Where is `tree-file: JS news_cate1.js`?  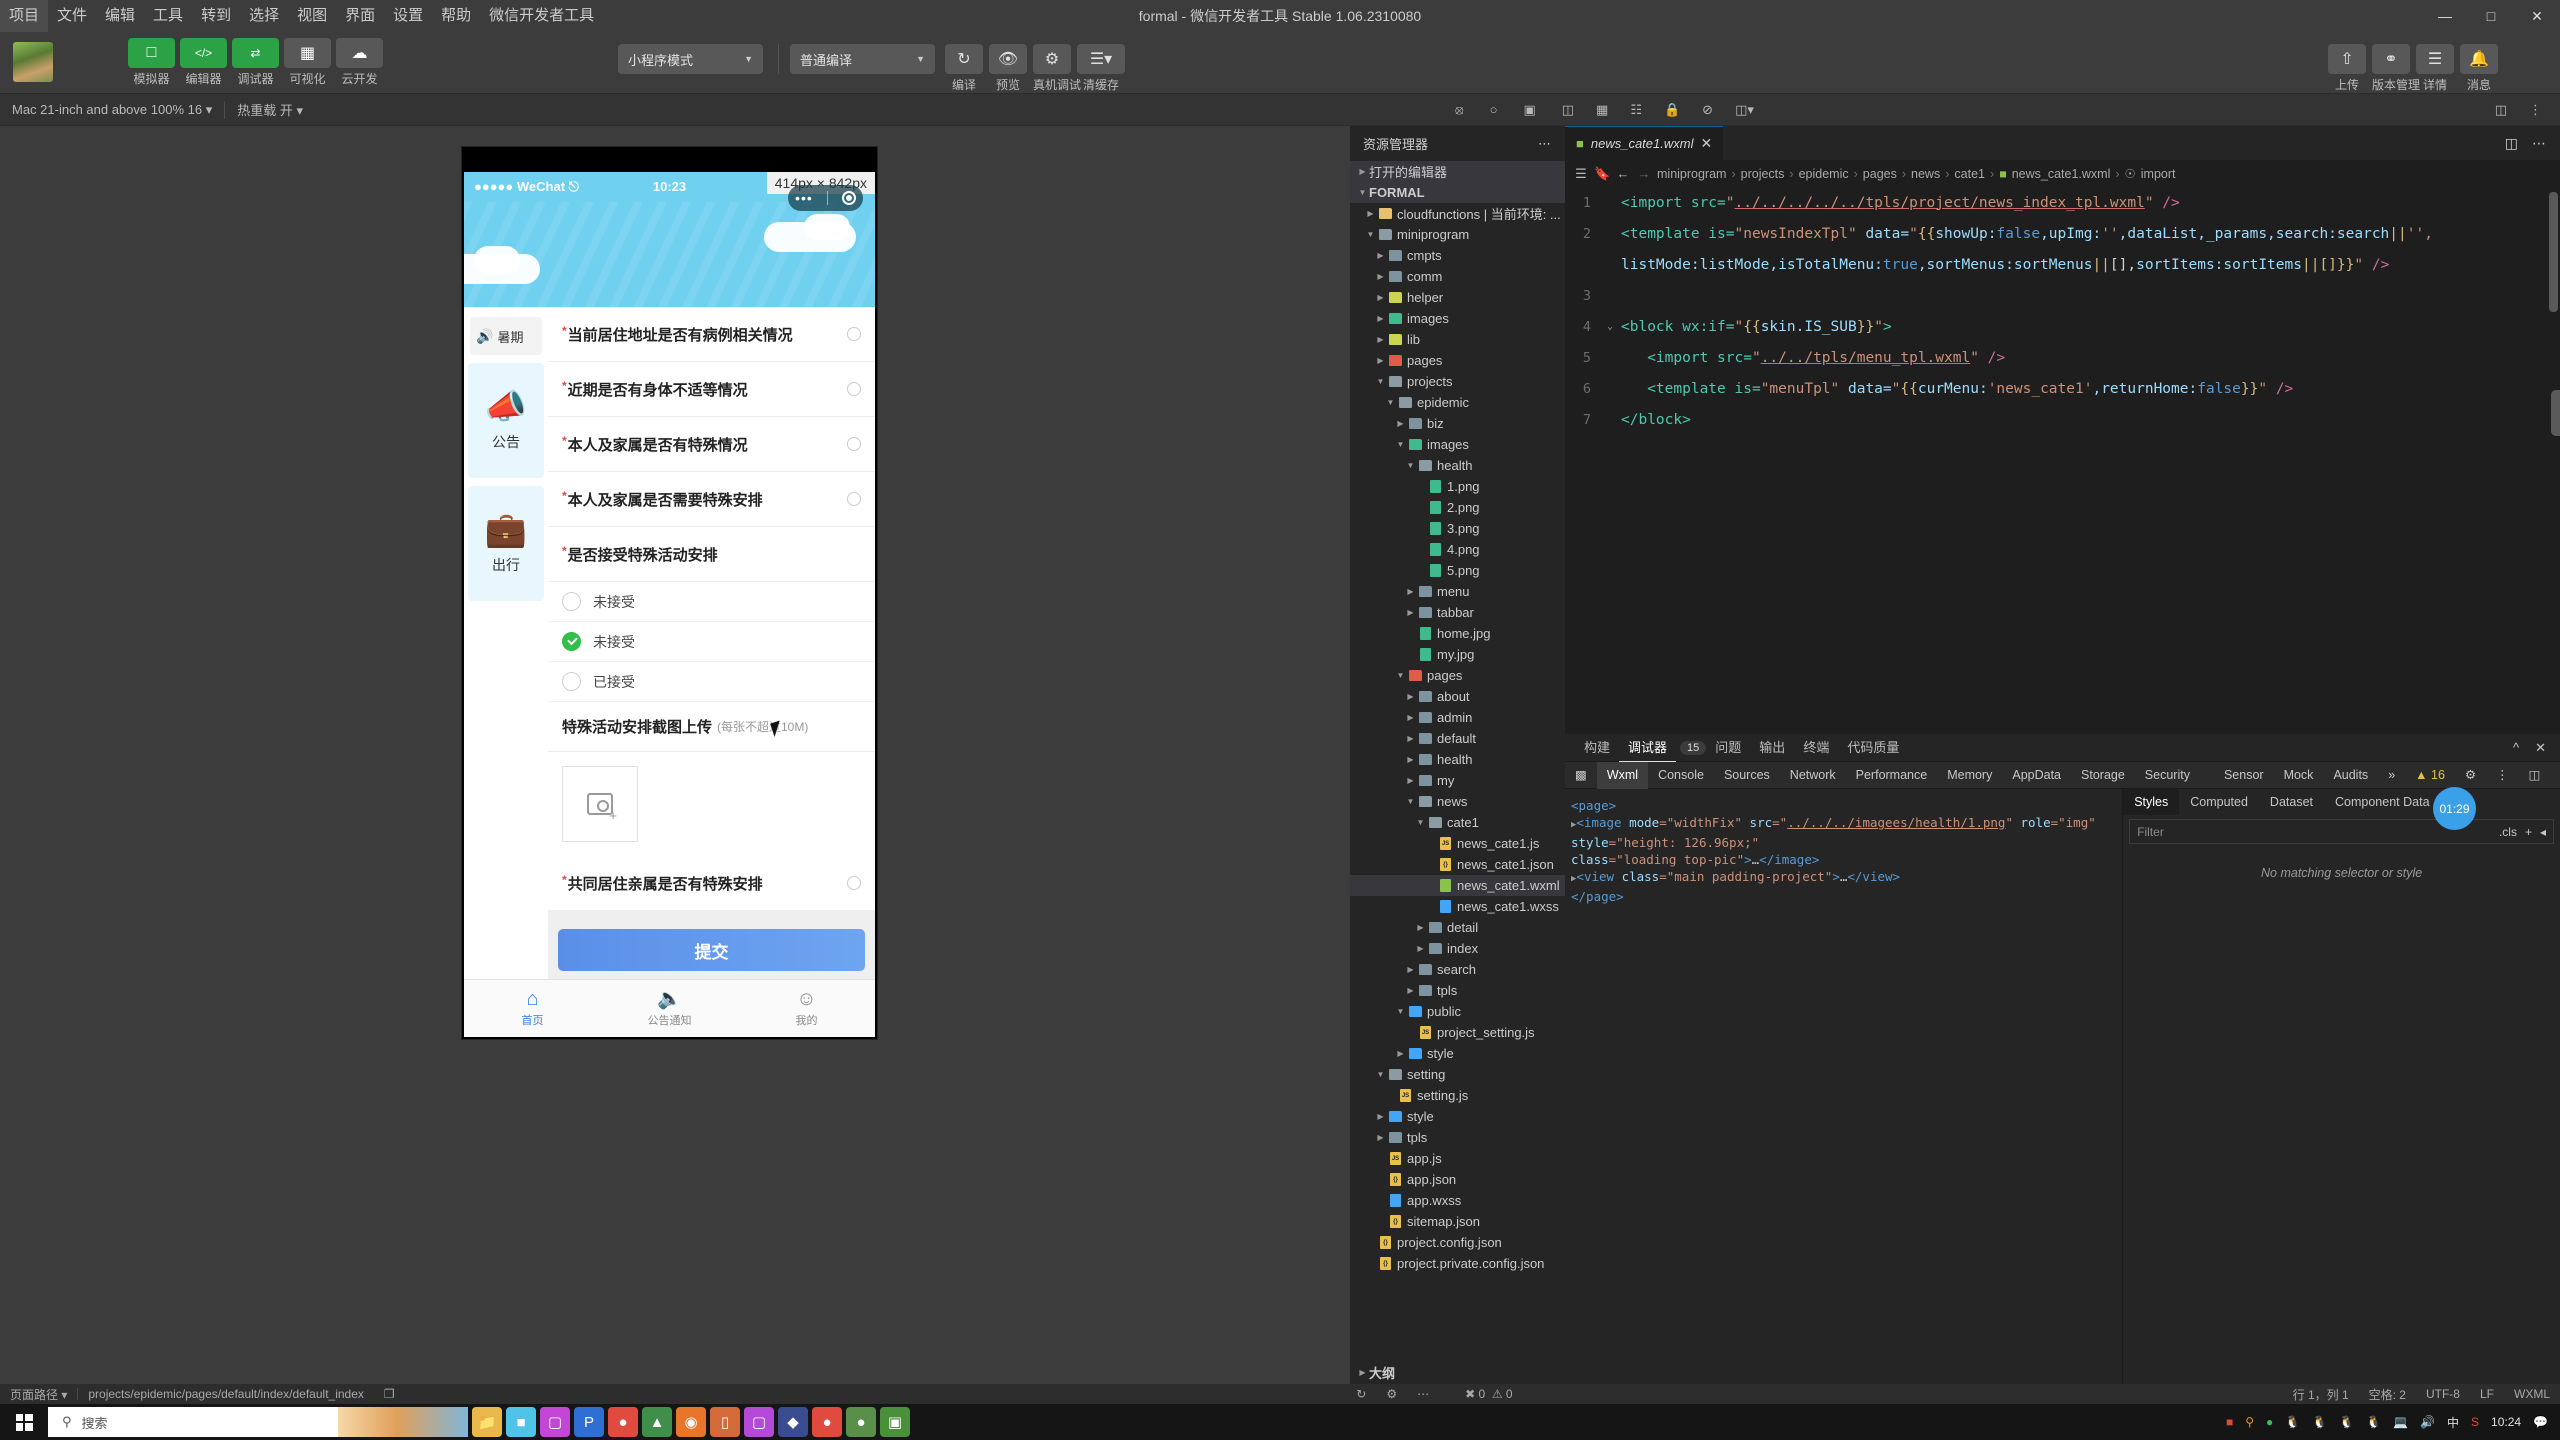 tree-file: JS news_cate1.js is located at coordinates (1457, 843).